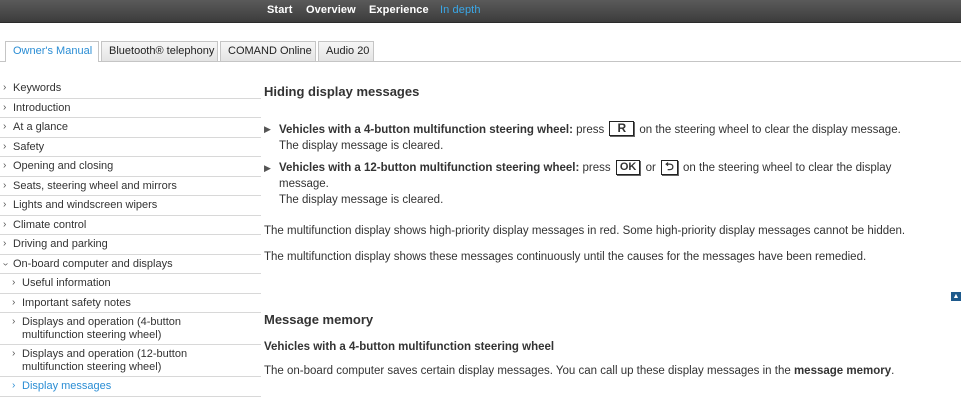 The image size is (961, 405). What do you see at coordinates (893, 371) in the screenshot?
I see `paragraph-text: .` at bounding box center [893, 371].